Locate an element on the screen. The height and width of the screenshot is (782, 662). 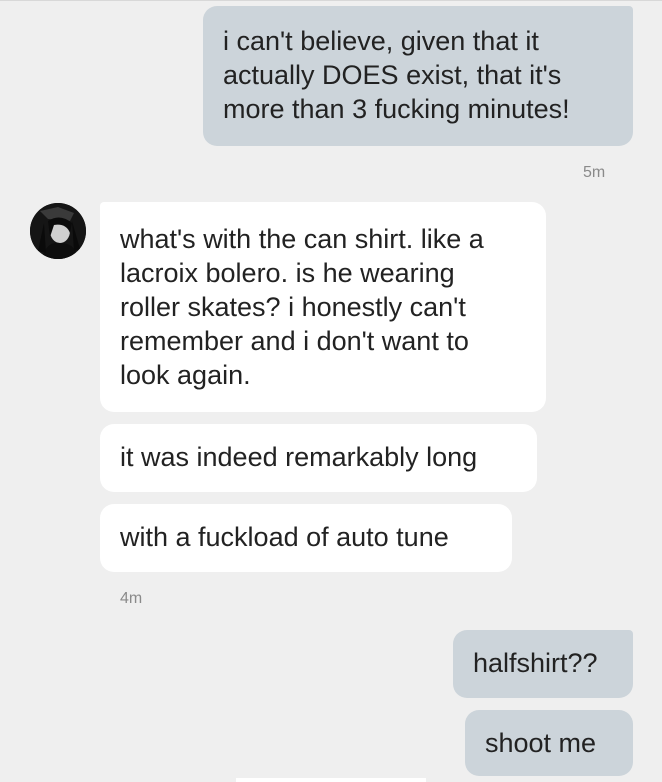
avatar-photo-icon is located at coordinates (58, 231).